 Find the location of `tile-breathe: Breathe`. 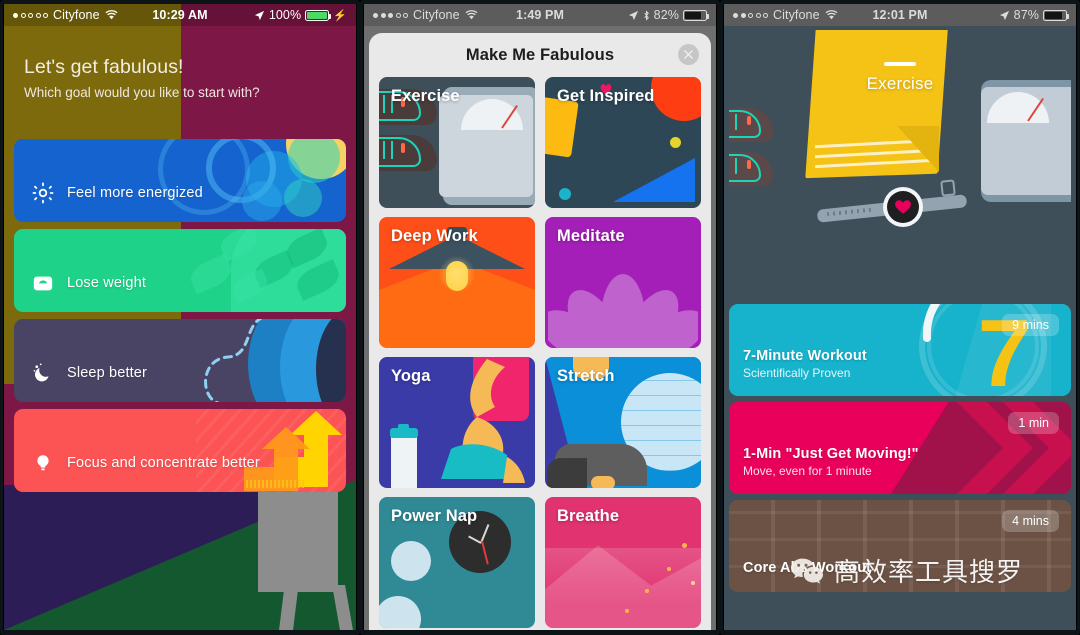

tile-breathe: Breathe is located at coordinates (623, 562).